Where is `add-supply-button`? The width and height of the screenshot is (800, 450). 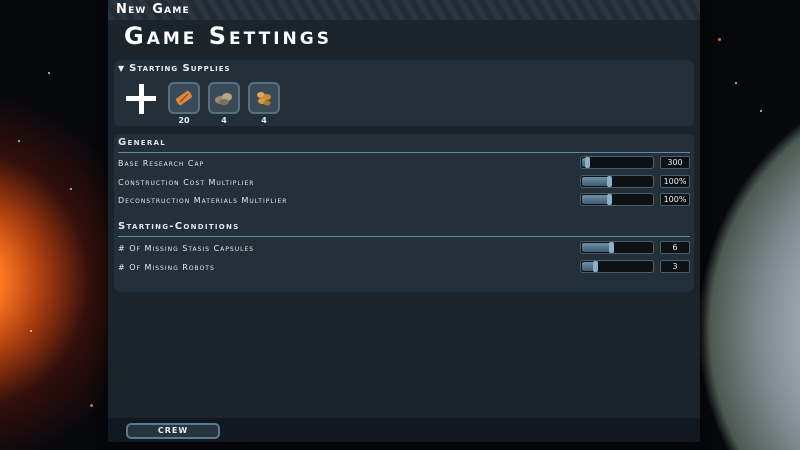
add-supply-button is located at coordinates (141, 99).